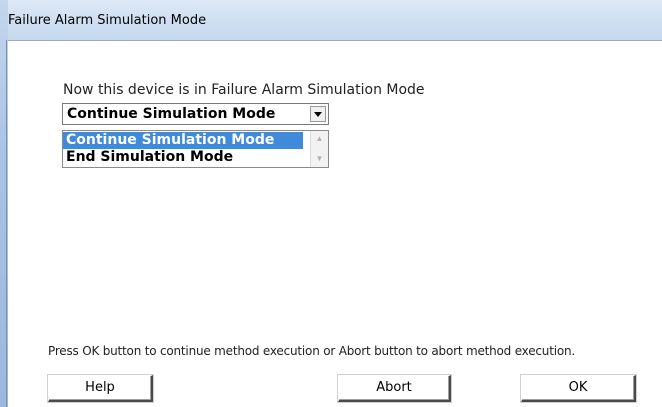  Describe the element at coordinates (578, 388) in the screenshot. I see `ok-button: OK` at that location.